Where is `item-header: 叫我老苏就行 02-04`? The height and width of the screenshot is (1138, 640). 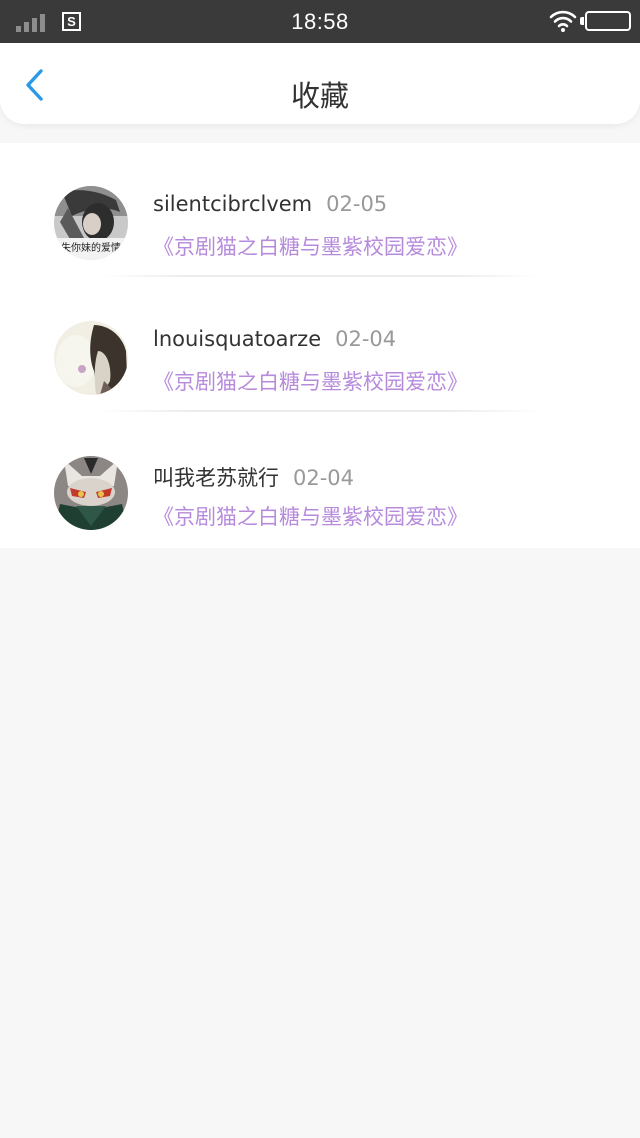
item-header: 叫我老苏就行 02-04 is located at coordinates (253, 477).